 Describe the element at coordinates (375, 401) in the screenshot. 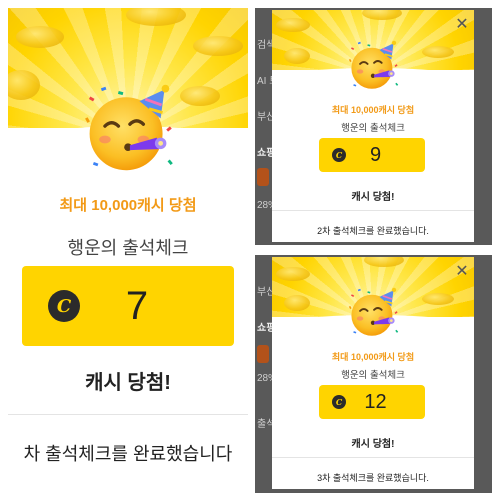

I see `cash-amount: 12` at that location.